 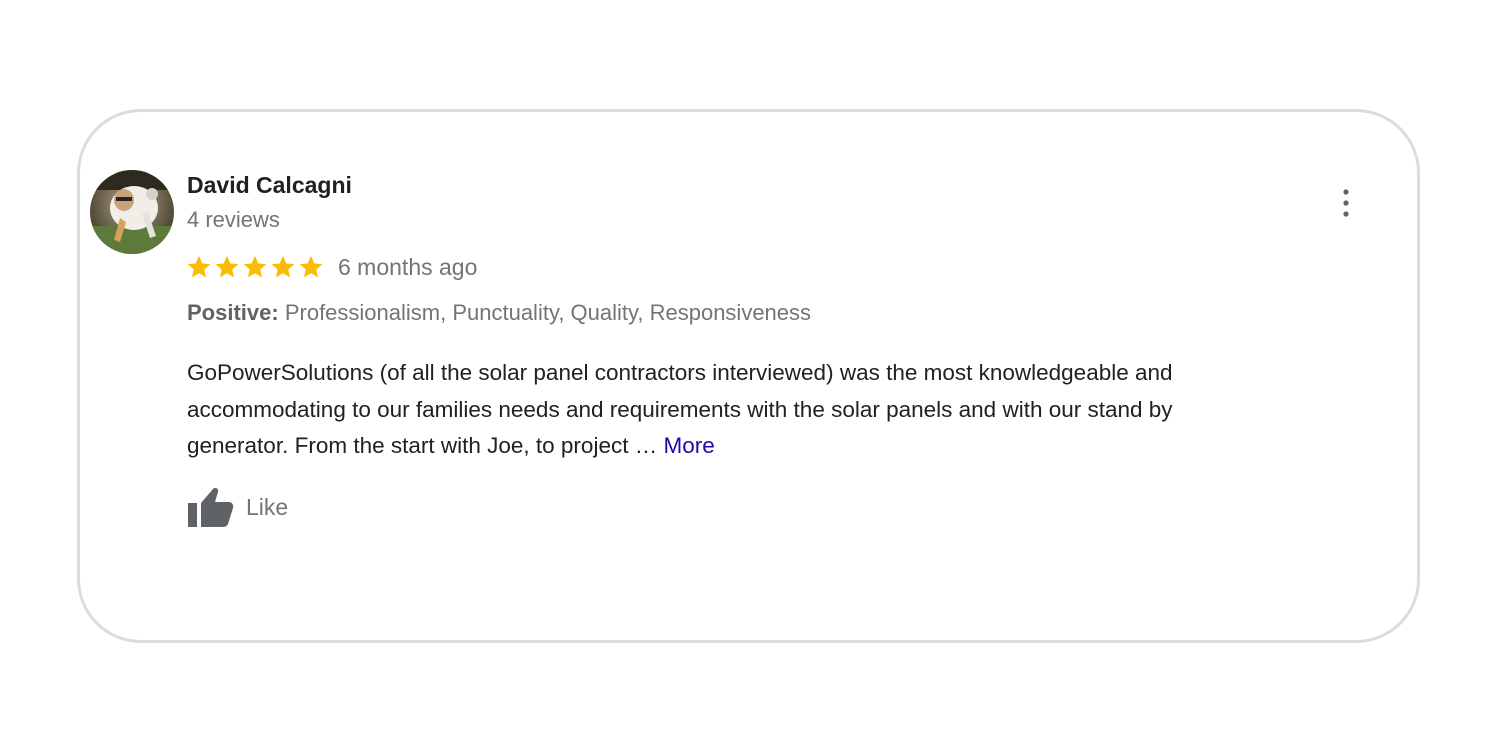 I want to click on review-time: 6 months ago, so click(x=408, y=266).